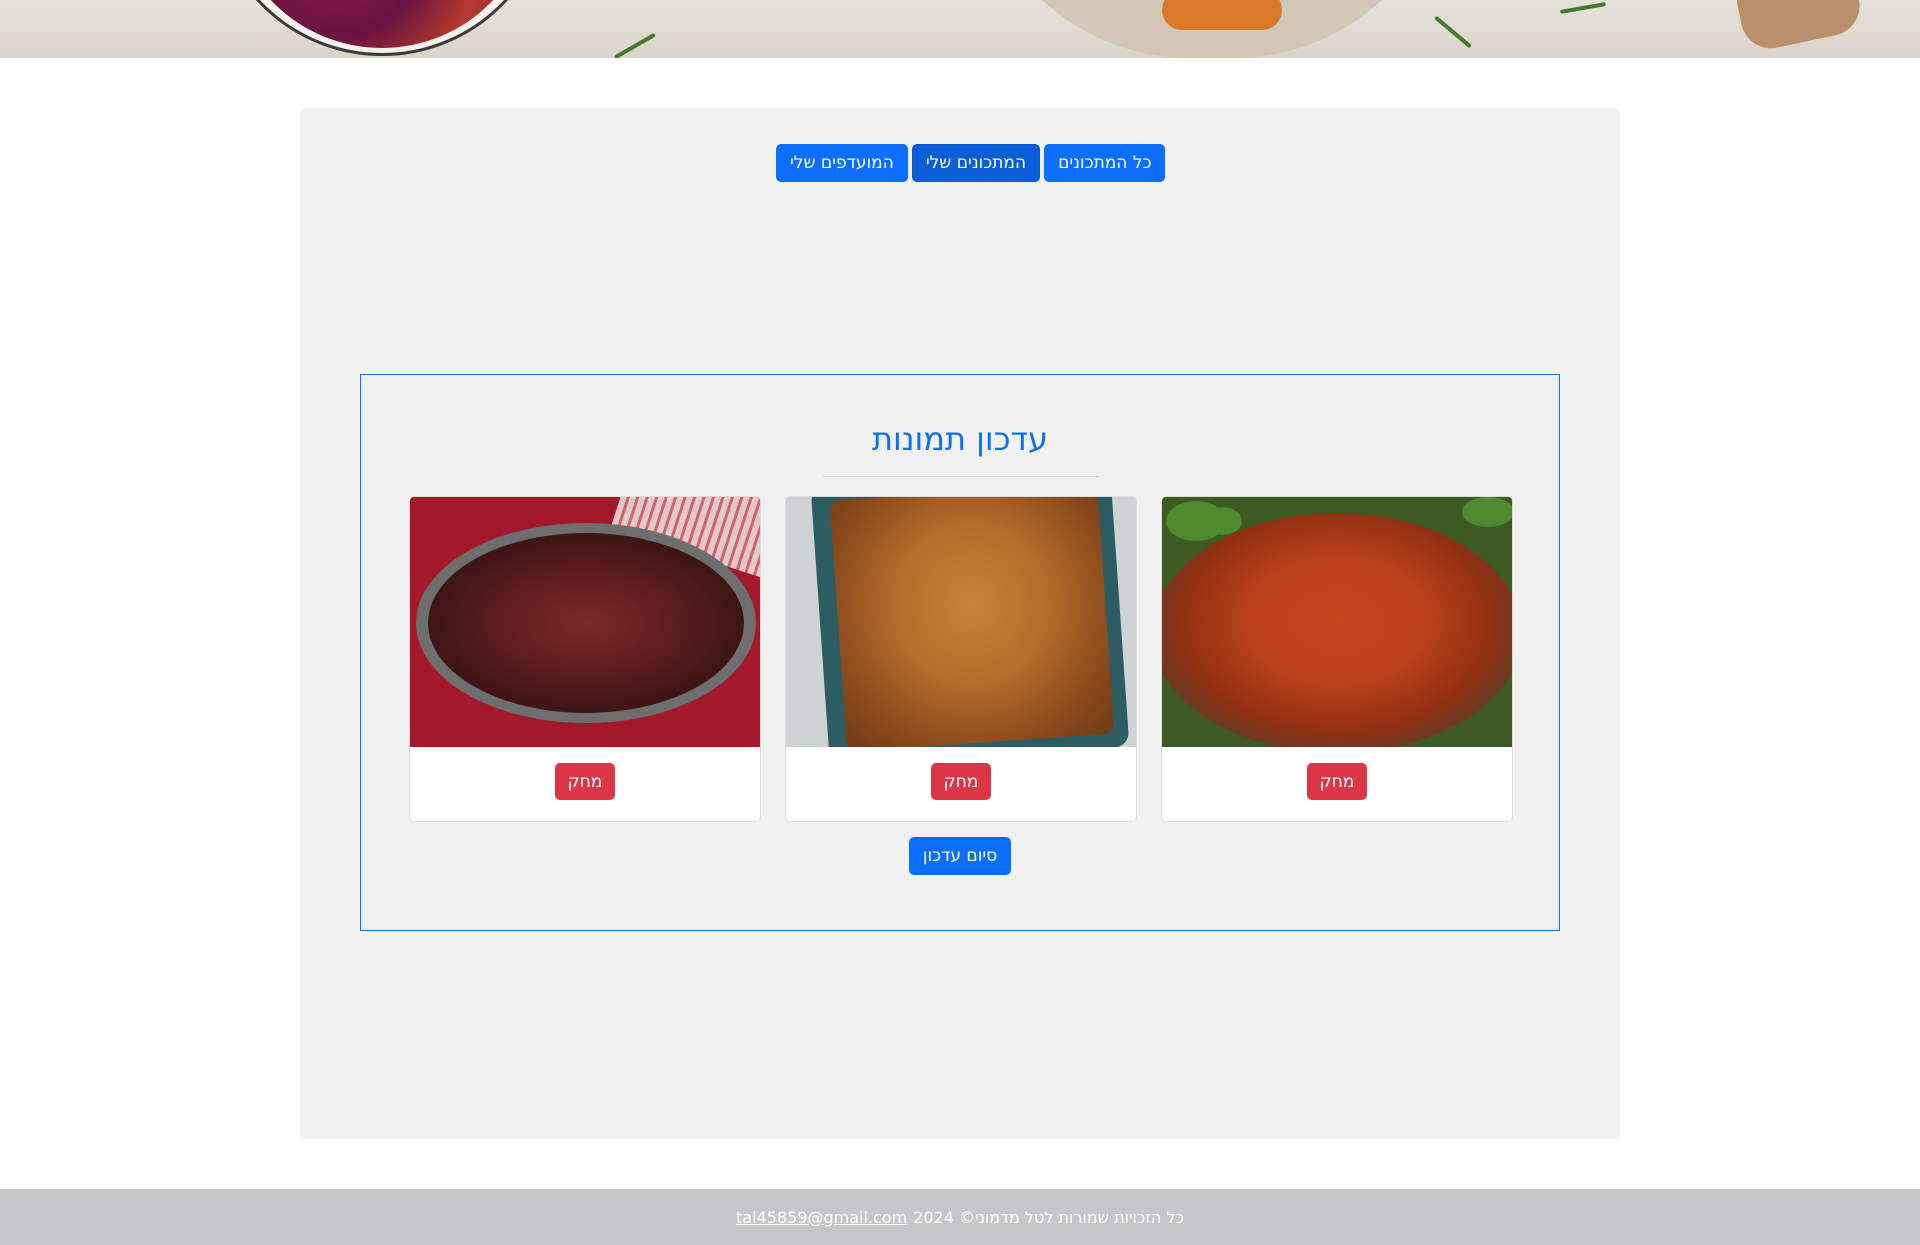 Image resolution: width=1920 pixels, height=1245 pixels. Describe the element at coordinates (1105, 163) in the screenshot. I see `all-recipes-button: כל המתכונים` at that location.